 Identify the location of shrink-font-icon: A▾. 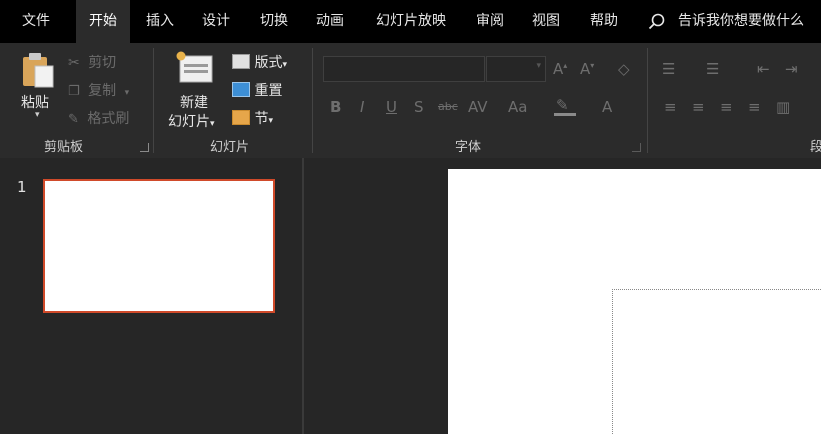
(587, 69).